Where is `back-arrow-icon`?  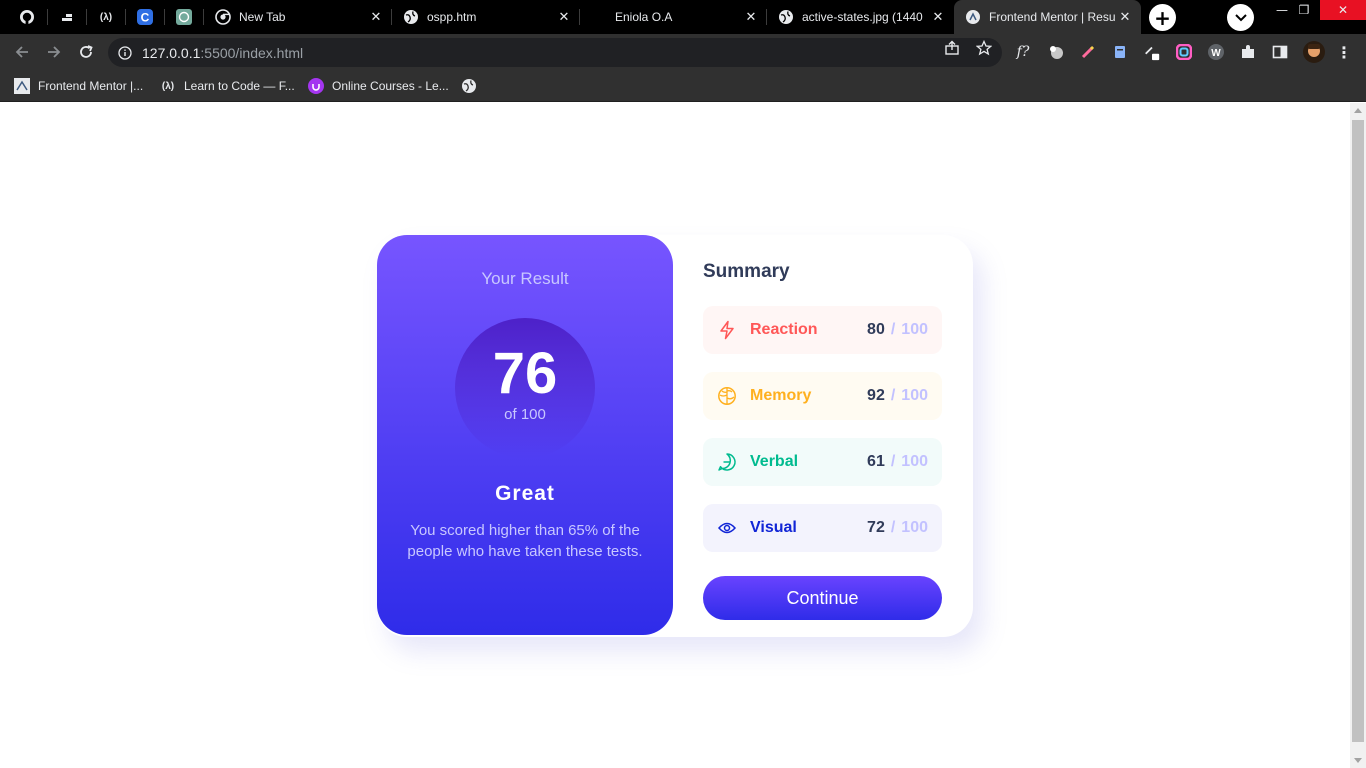
back-arrow-icon is located at coordinates (21, 52).